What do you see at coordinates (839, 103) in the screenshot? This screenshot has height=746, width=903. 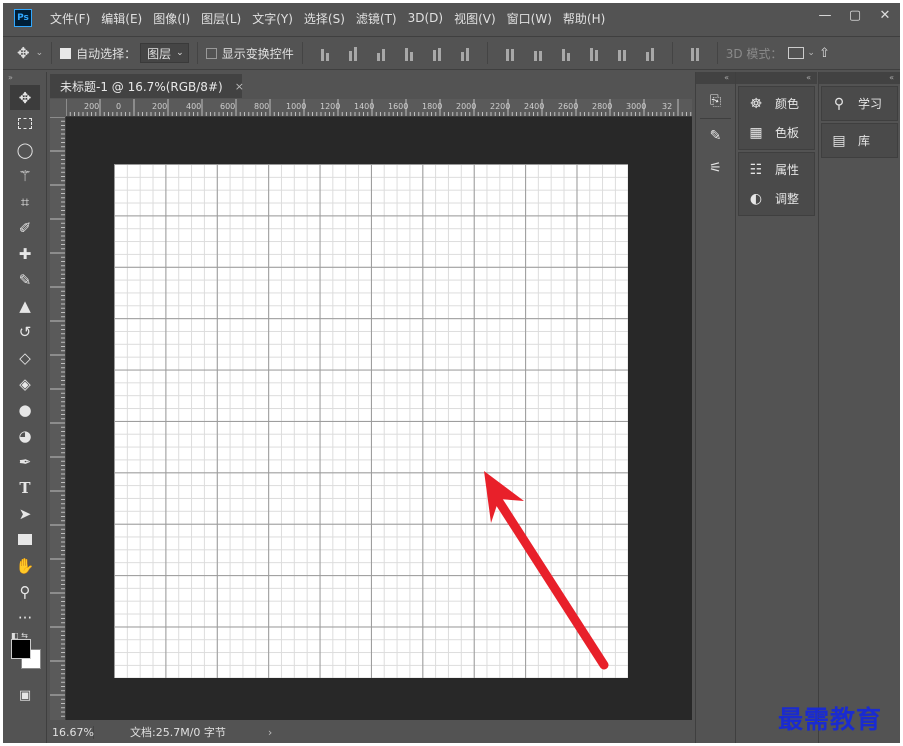 I see `lightbulb-icon: ⚲` at bounding box center [839, 103].